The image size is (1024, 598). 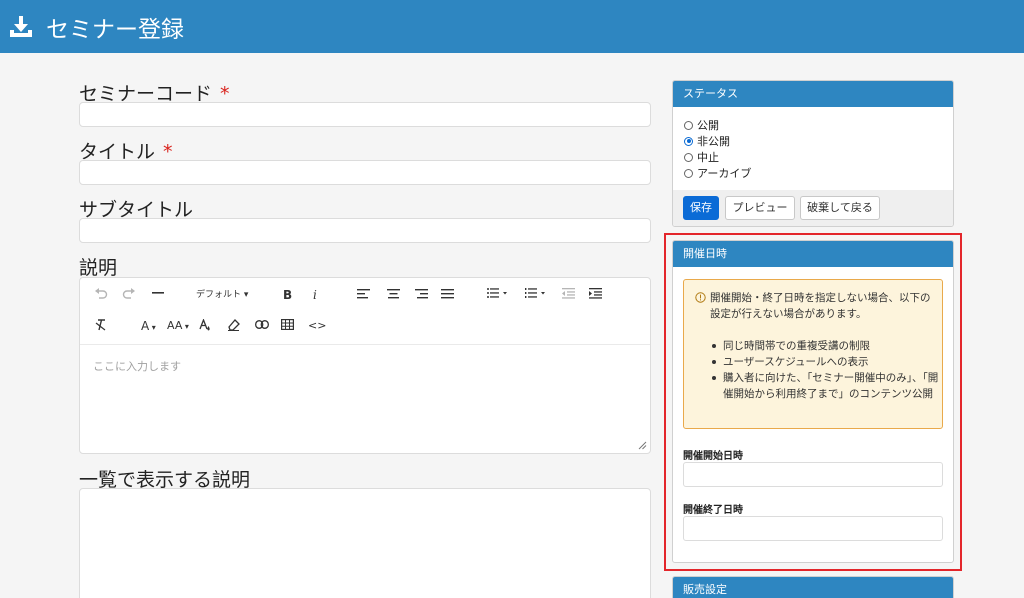 What do you see at coordinates (233, 325) in the screenshot?
I see `eraser-icon` at bounding box center [233, 325].